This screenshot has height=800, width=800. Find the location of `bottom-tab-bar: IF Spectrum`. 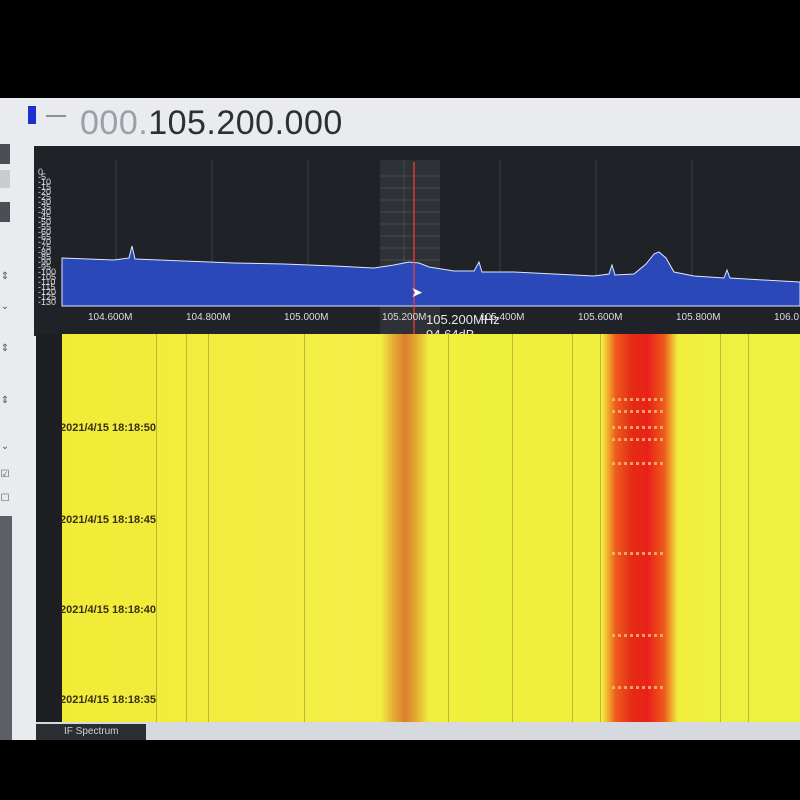

bottom-tab-bar: IF Spectrum is located at coordinates (418, 731).